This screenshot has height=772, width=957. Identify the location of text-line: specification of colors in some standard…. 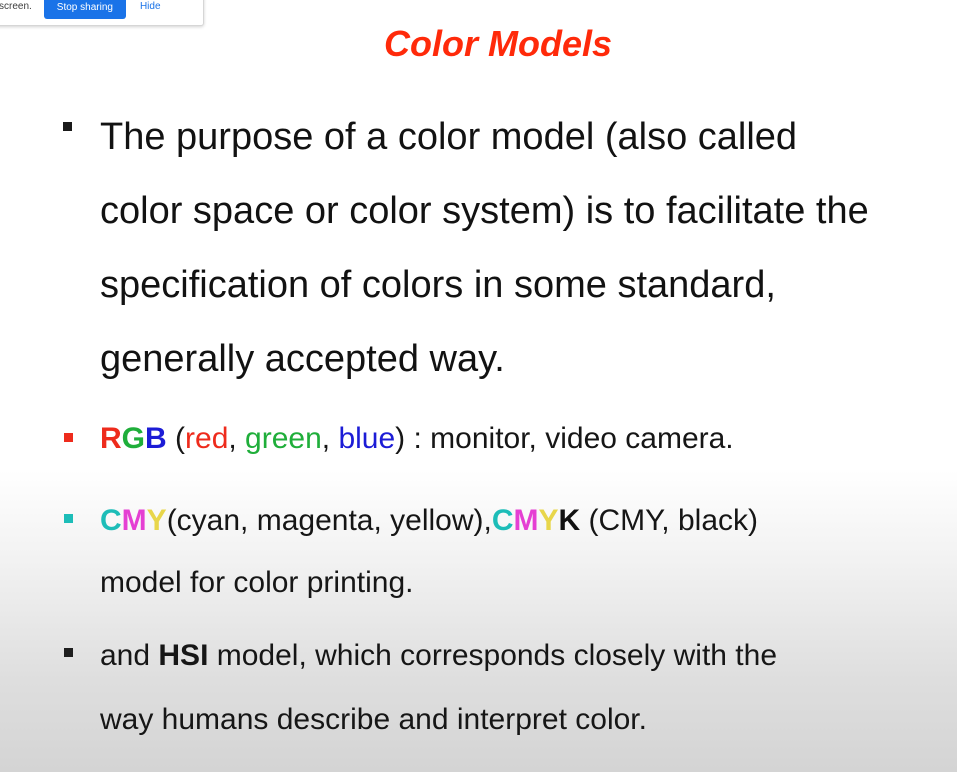
(438, 285).